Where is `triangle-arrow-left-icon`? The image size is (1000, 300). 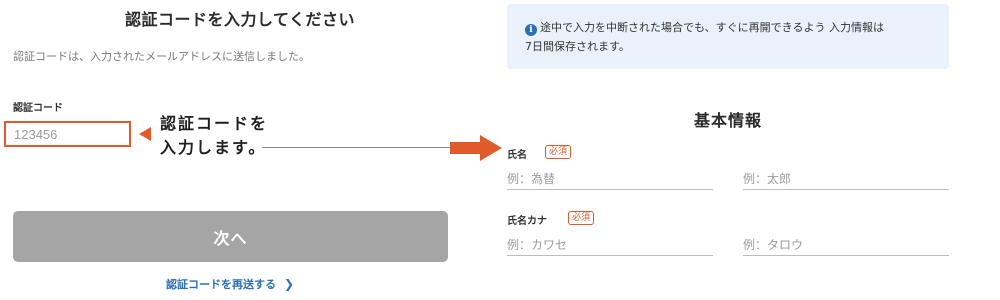 triangle-arrow-left-icon is located at coordinates (145, 134).